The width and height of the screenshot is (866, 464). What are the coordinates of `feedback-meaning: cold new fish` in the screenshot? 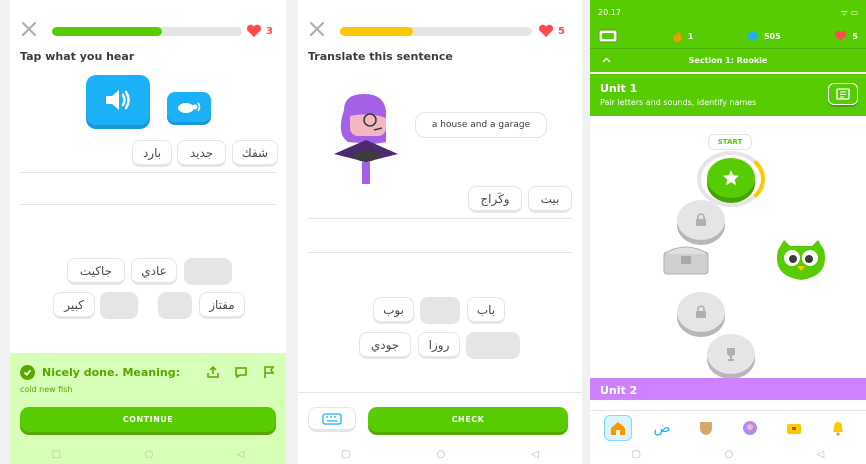 It's located at (46, 389).